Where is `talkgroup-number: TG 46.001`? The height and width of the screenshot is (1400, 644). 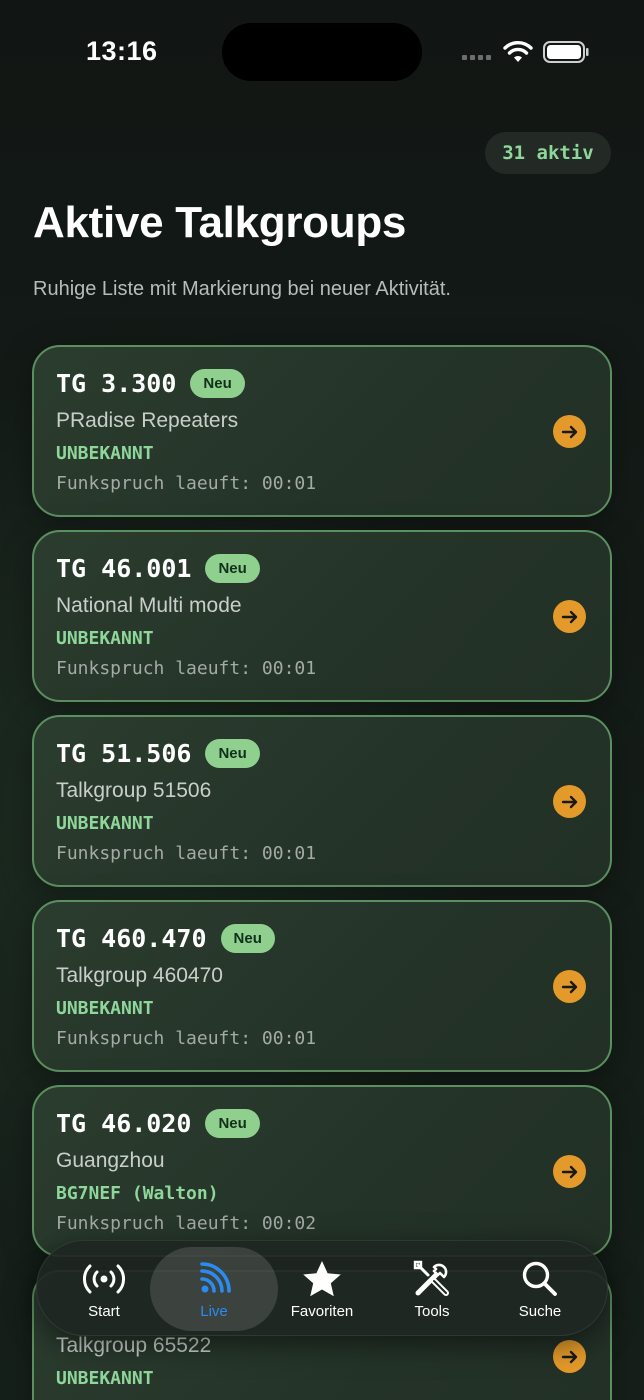 talkgroup-number: TG 46.001 is located at coordinates (124, 568).